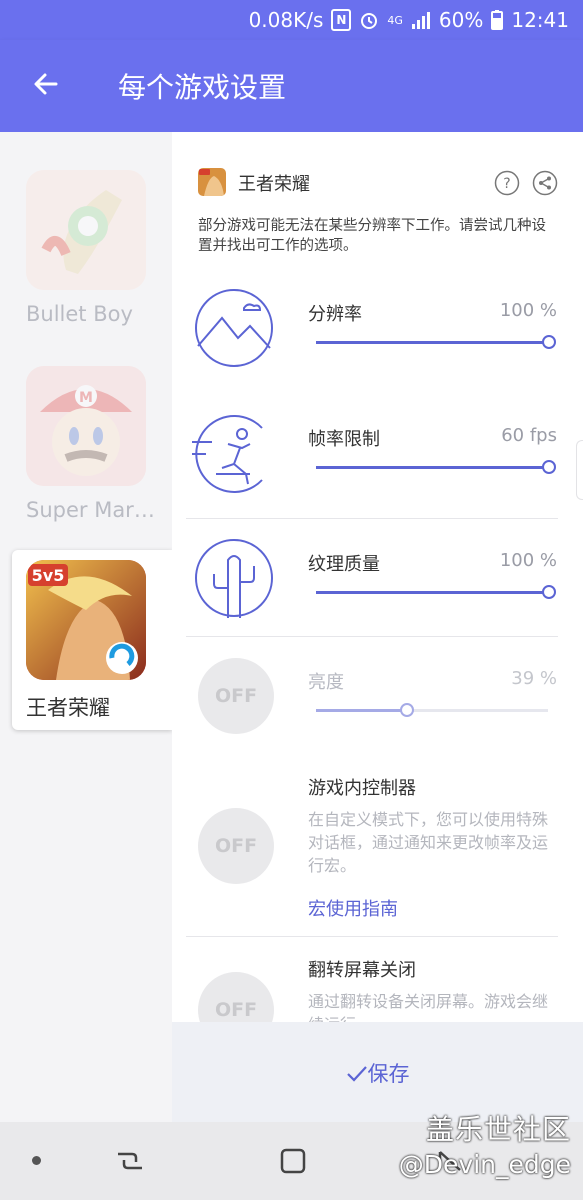 The height and width of the screenshot is (1200, 583). I want to click on nav-dot-icon, so click(36, 1160).